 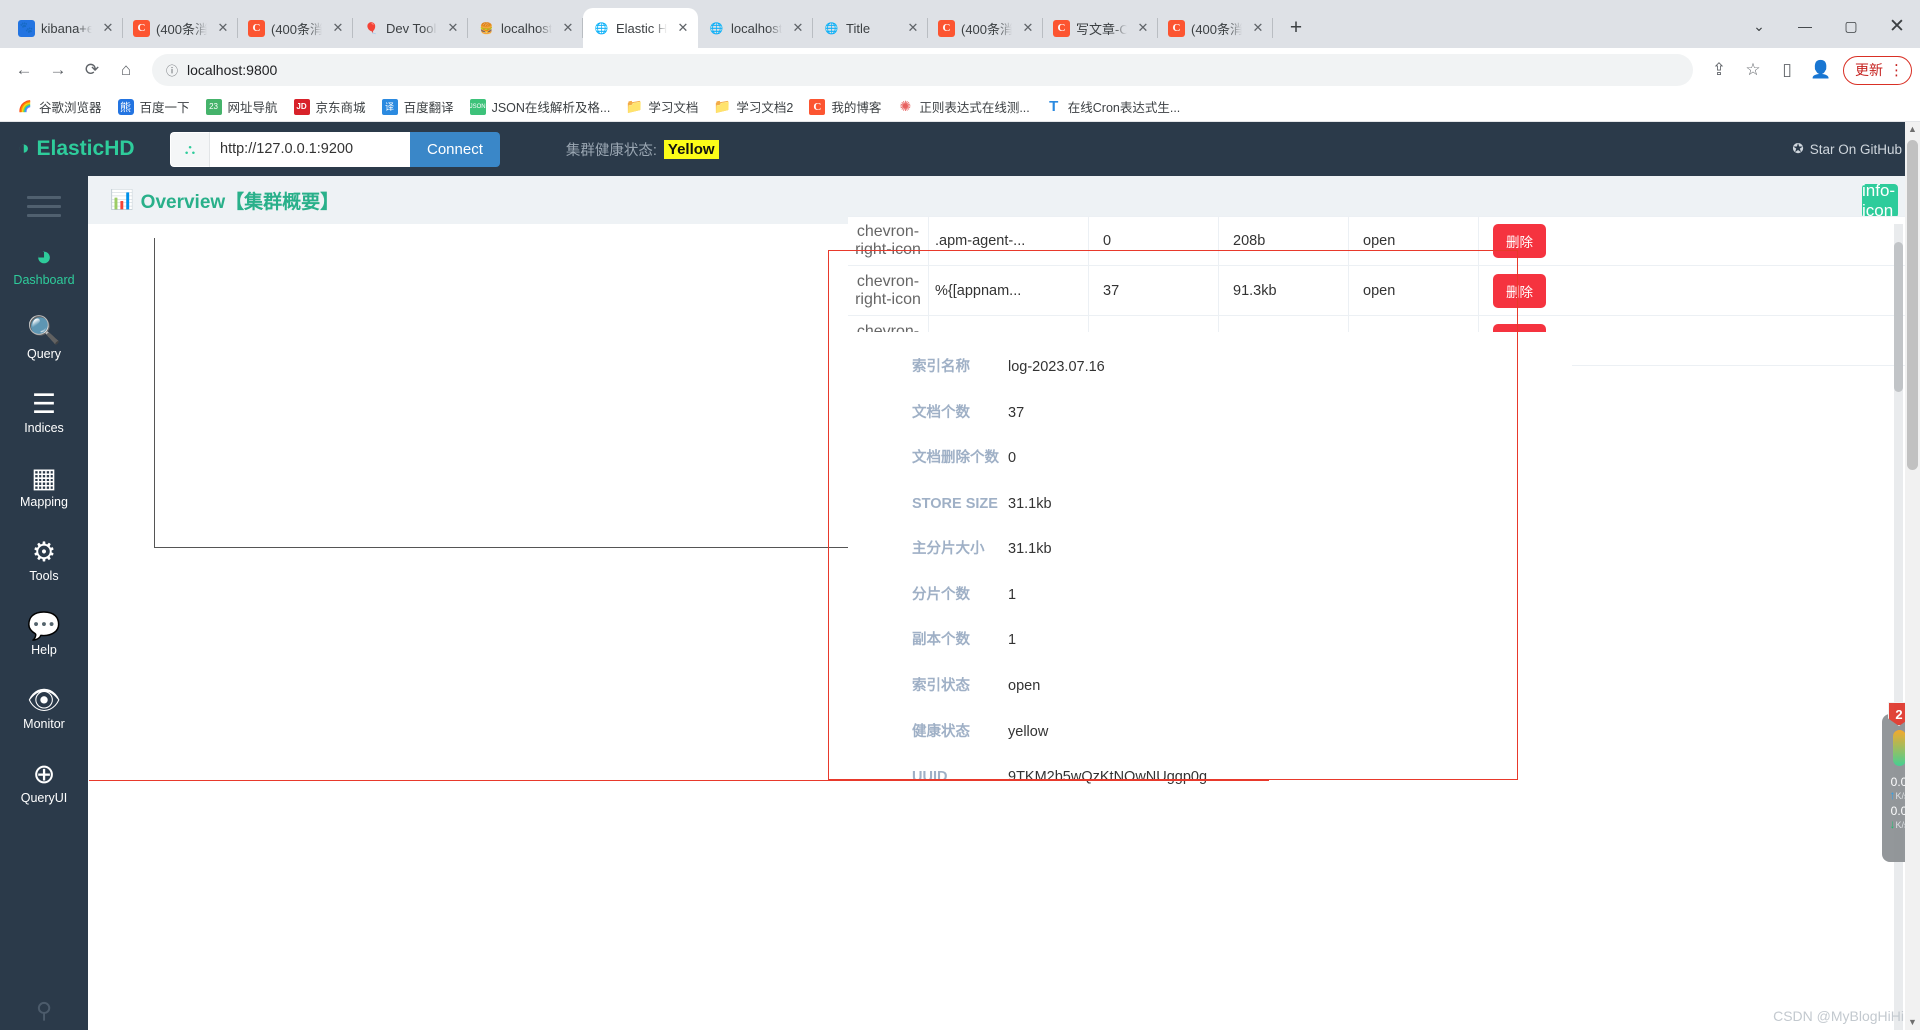 What do you see at coordinates (44, 280) in the screenshot?
I see `sidebar-item-label: Dashboard` at bounding box center [44, 280].